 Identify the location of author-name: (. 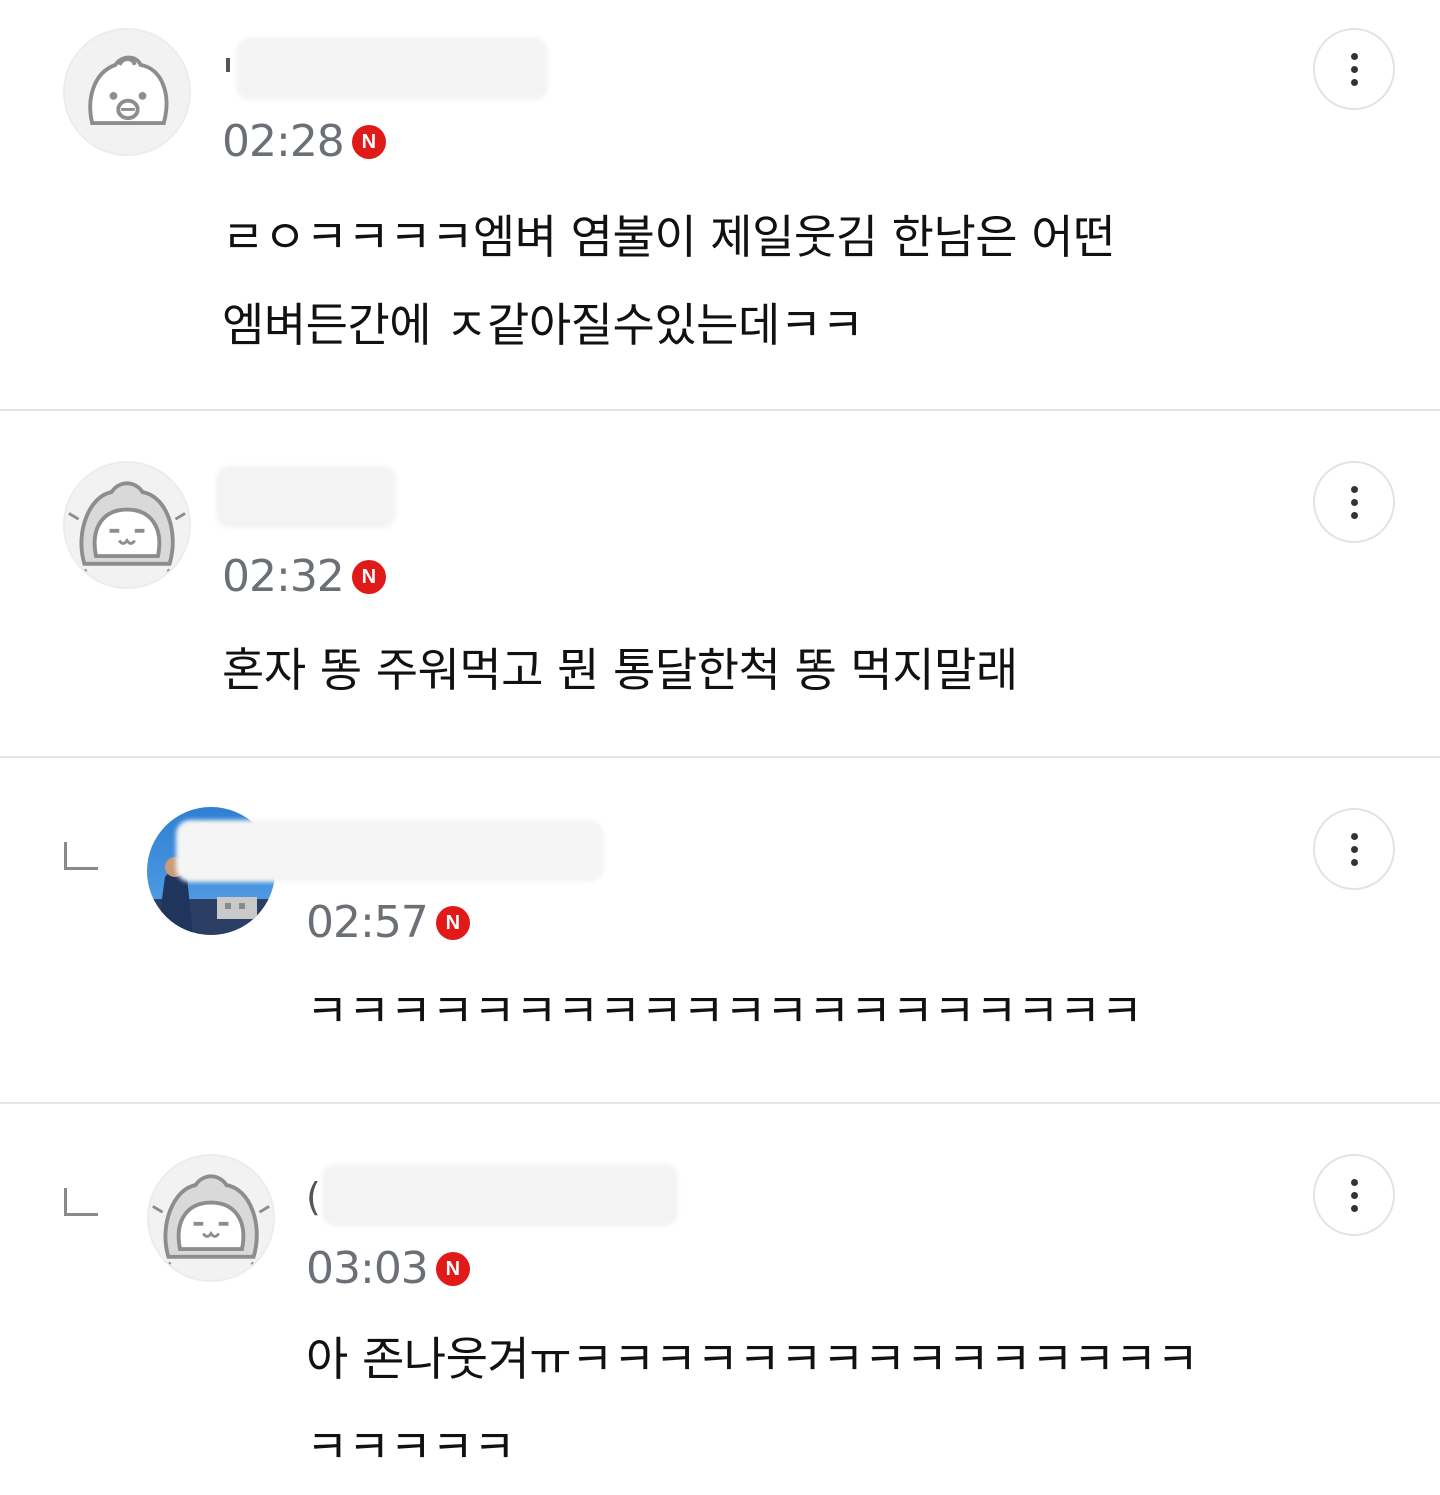
(313, 1197).